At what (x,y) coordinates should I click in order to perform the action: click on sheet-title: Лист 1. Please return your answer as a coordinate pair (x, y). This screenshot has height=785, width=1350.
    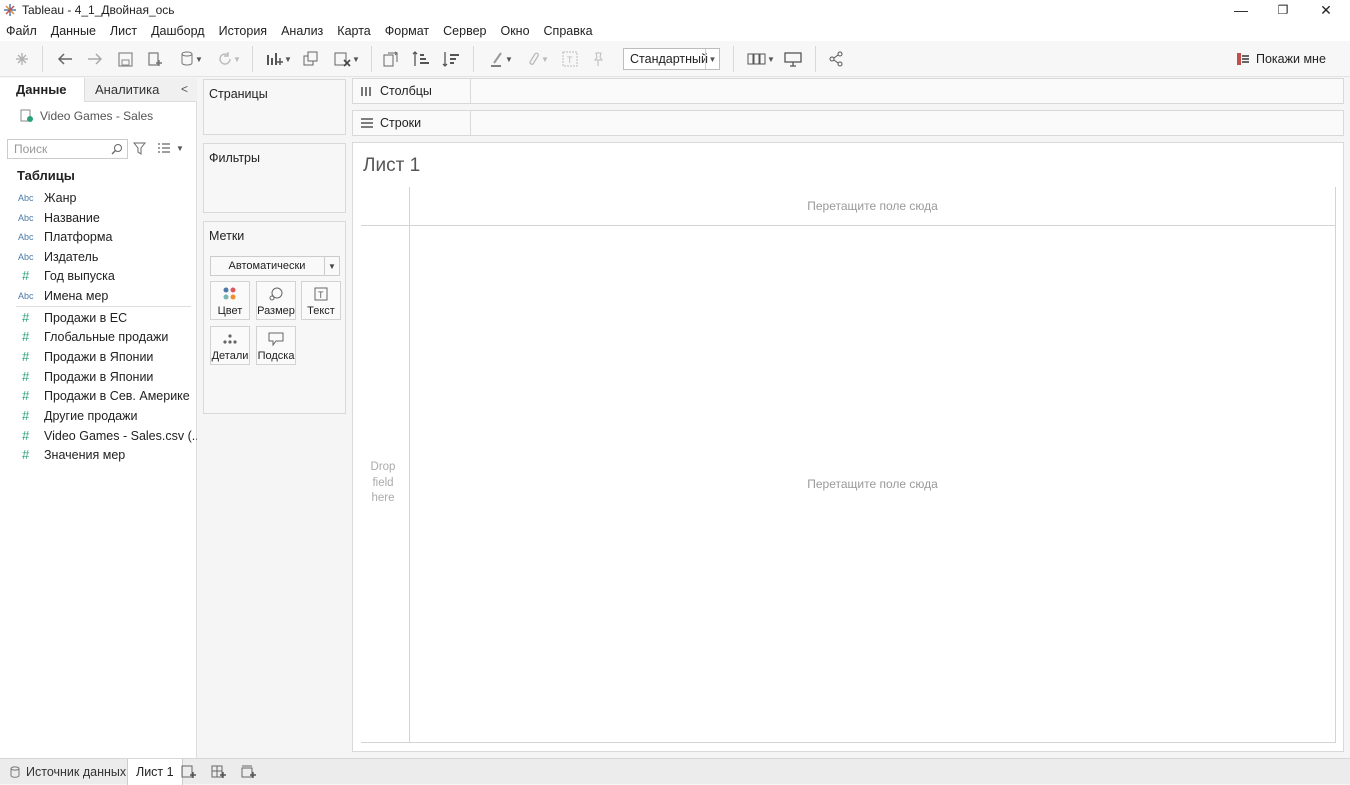
    Looking at the image, I should click on (391, 166).